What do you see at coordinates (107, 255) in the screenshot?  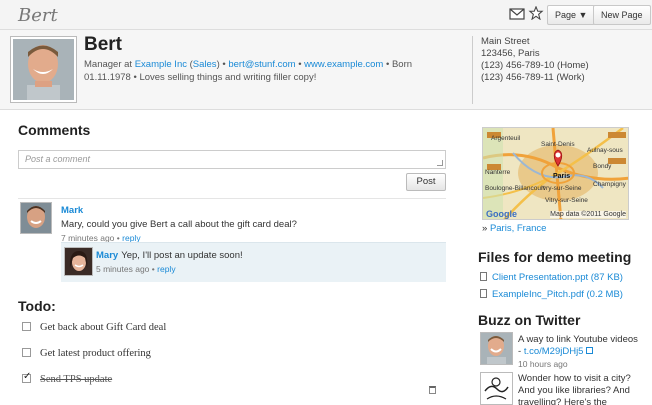 I see `reply-author: Mary` at bounding box center [107, 255].